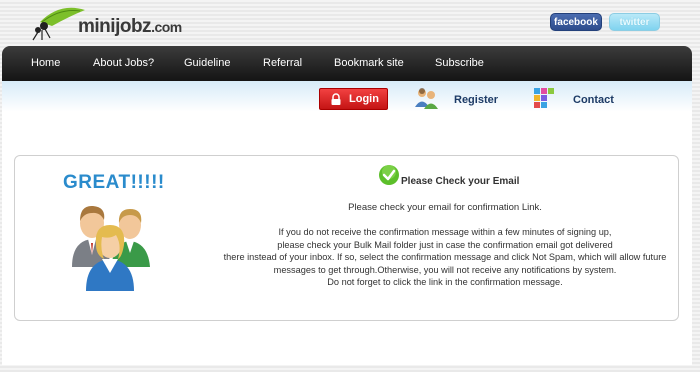 Image resolution: width=700 pixels, height=372 pixels. Describe the element at coordinates (133, 26) in the screenshot. I see `logo-word-jobz: jobz` at that location.